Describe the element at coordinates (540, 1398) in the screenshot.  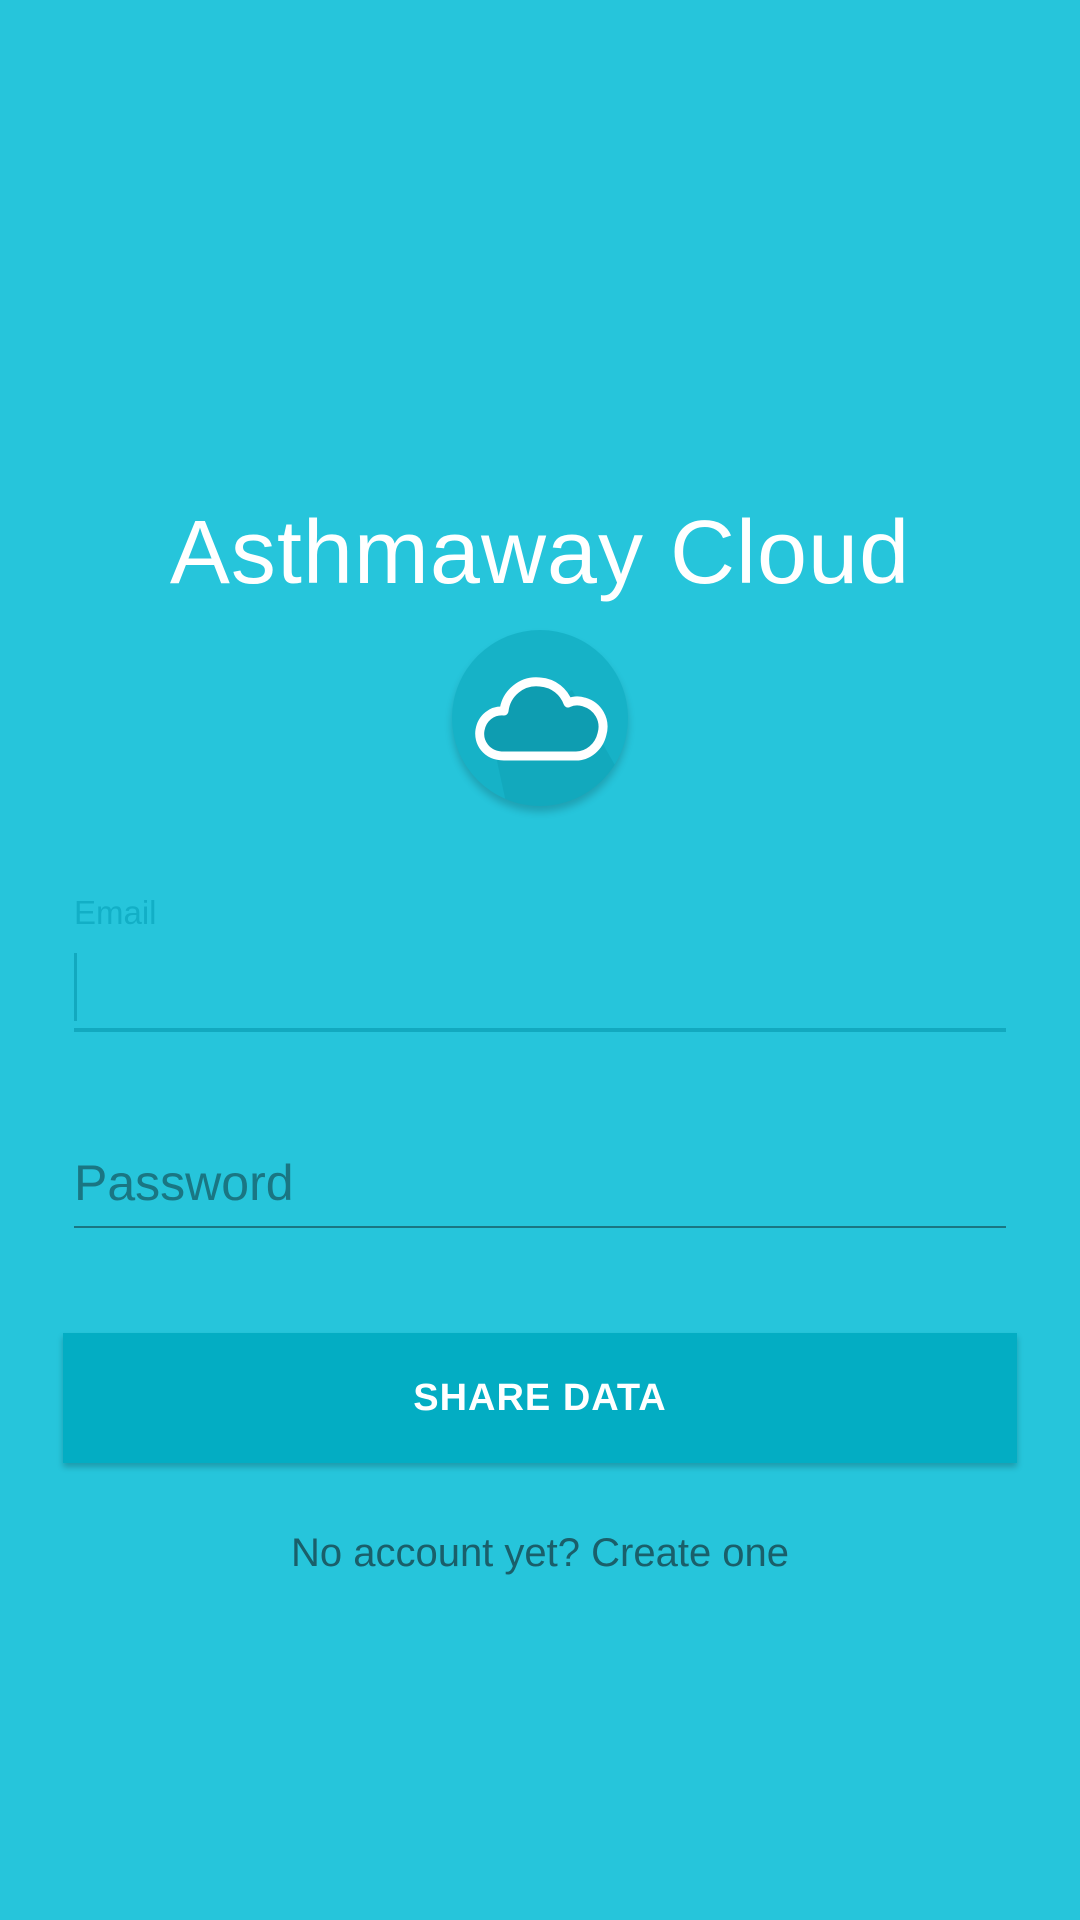
I see `share-data-button: SHARE DATA` at that location.